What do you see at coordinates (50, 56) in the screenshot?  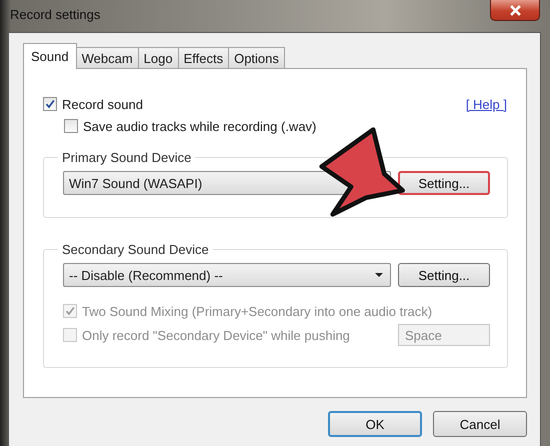 I see `tab: Sound` at bounding box center [50, 56].